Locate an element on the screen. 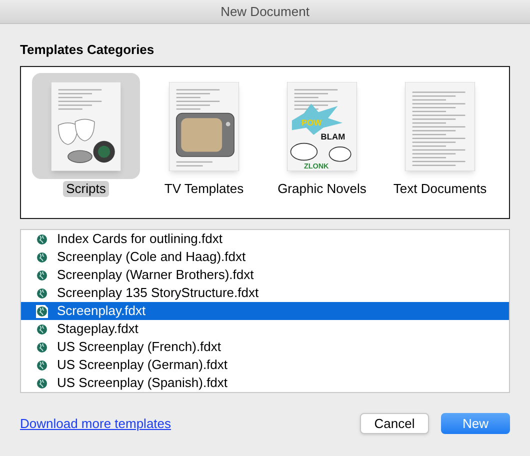  category-label: Scripts is located at coordinates (86, 189).